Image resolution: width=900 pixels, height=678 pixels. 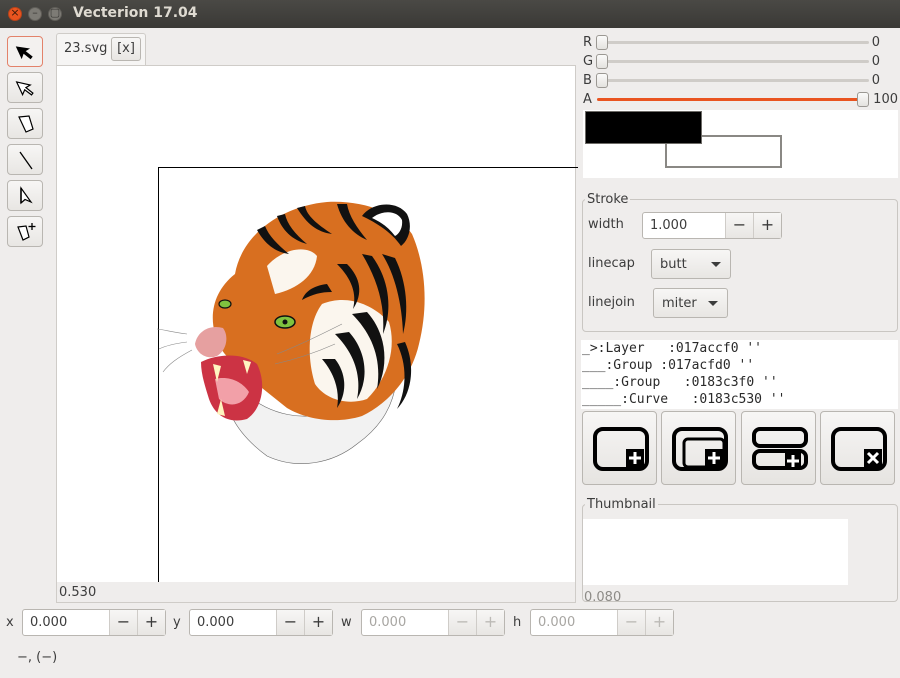 I want to click on tab-close-button: [x], so click(x=126, y=49).